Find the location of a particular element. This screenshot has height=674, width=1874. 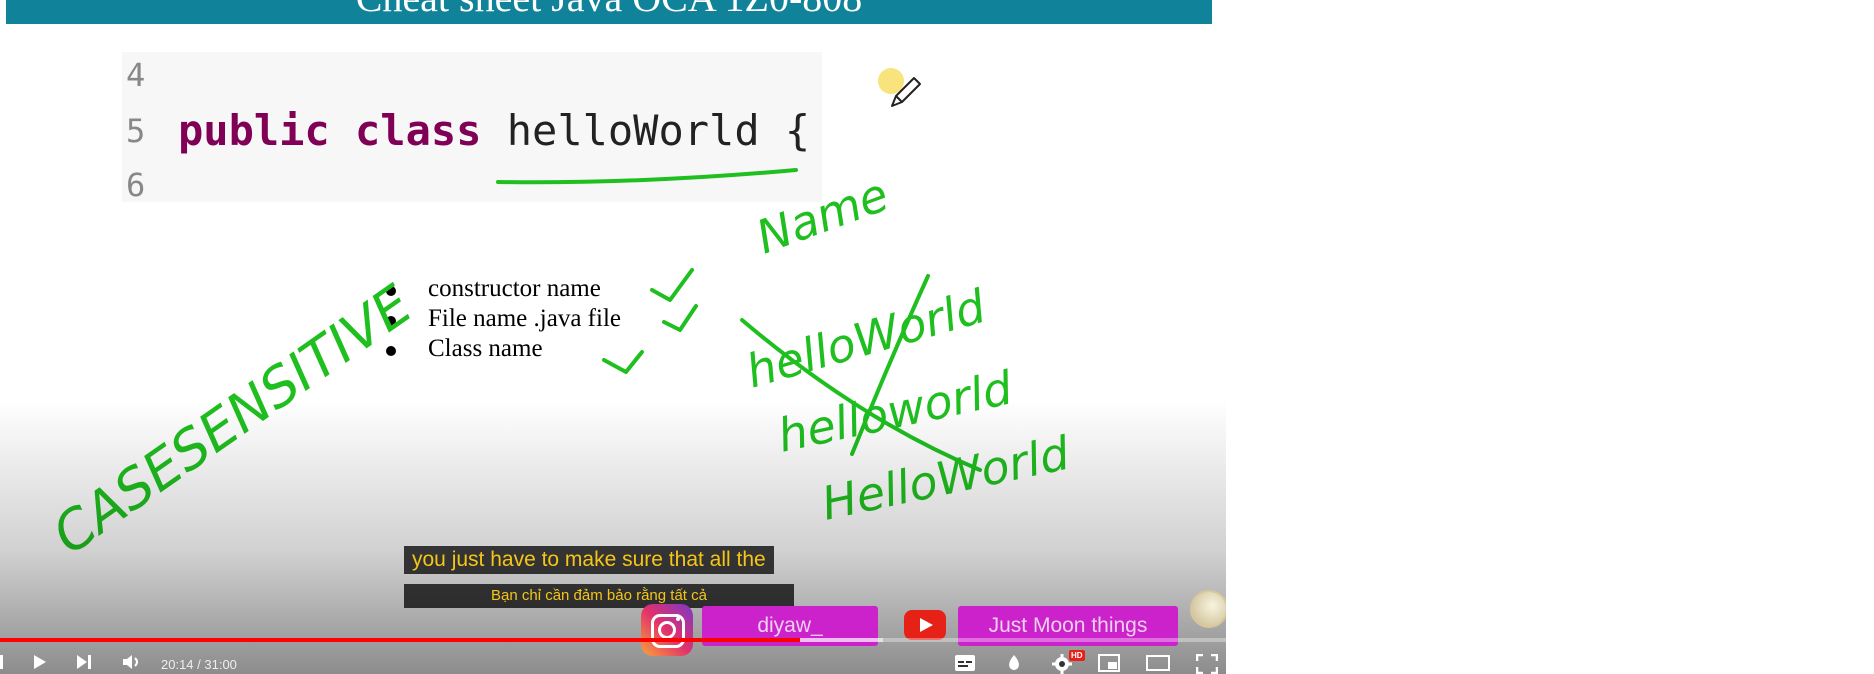

handwriting-name: Name is located at coordinates (822, 215).